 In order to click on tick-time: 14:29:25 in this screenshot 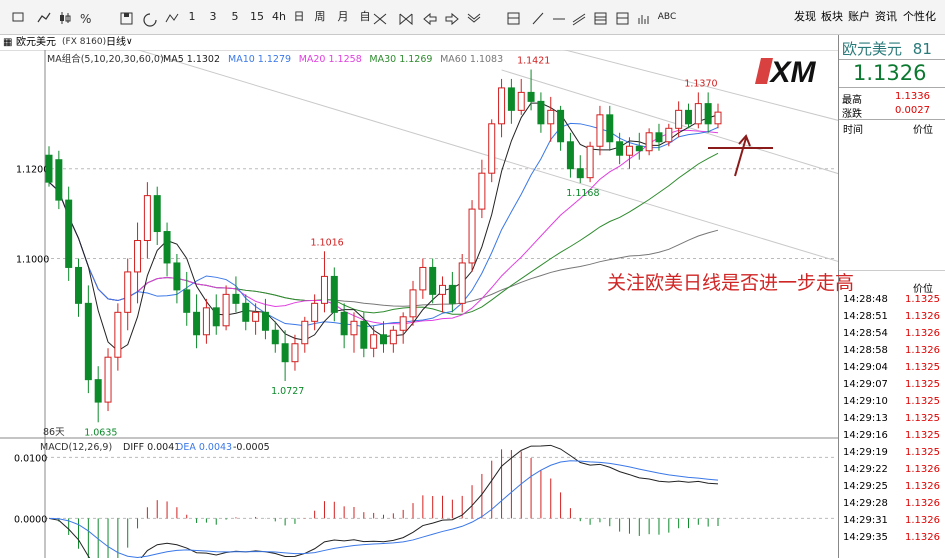, I will do `click(865, 486)`.